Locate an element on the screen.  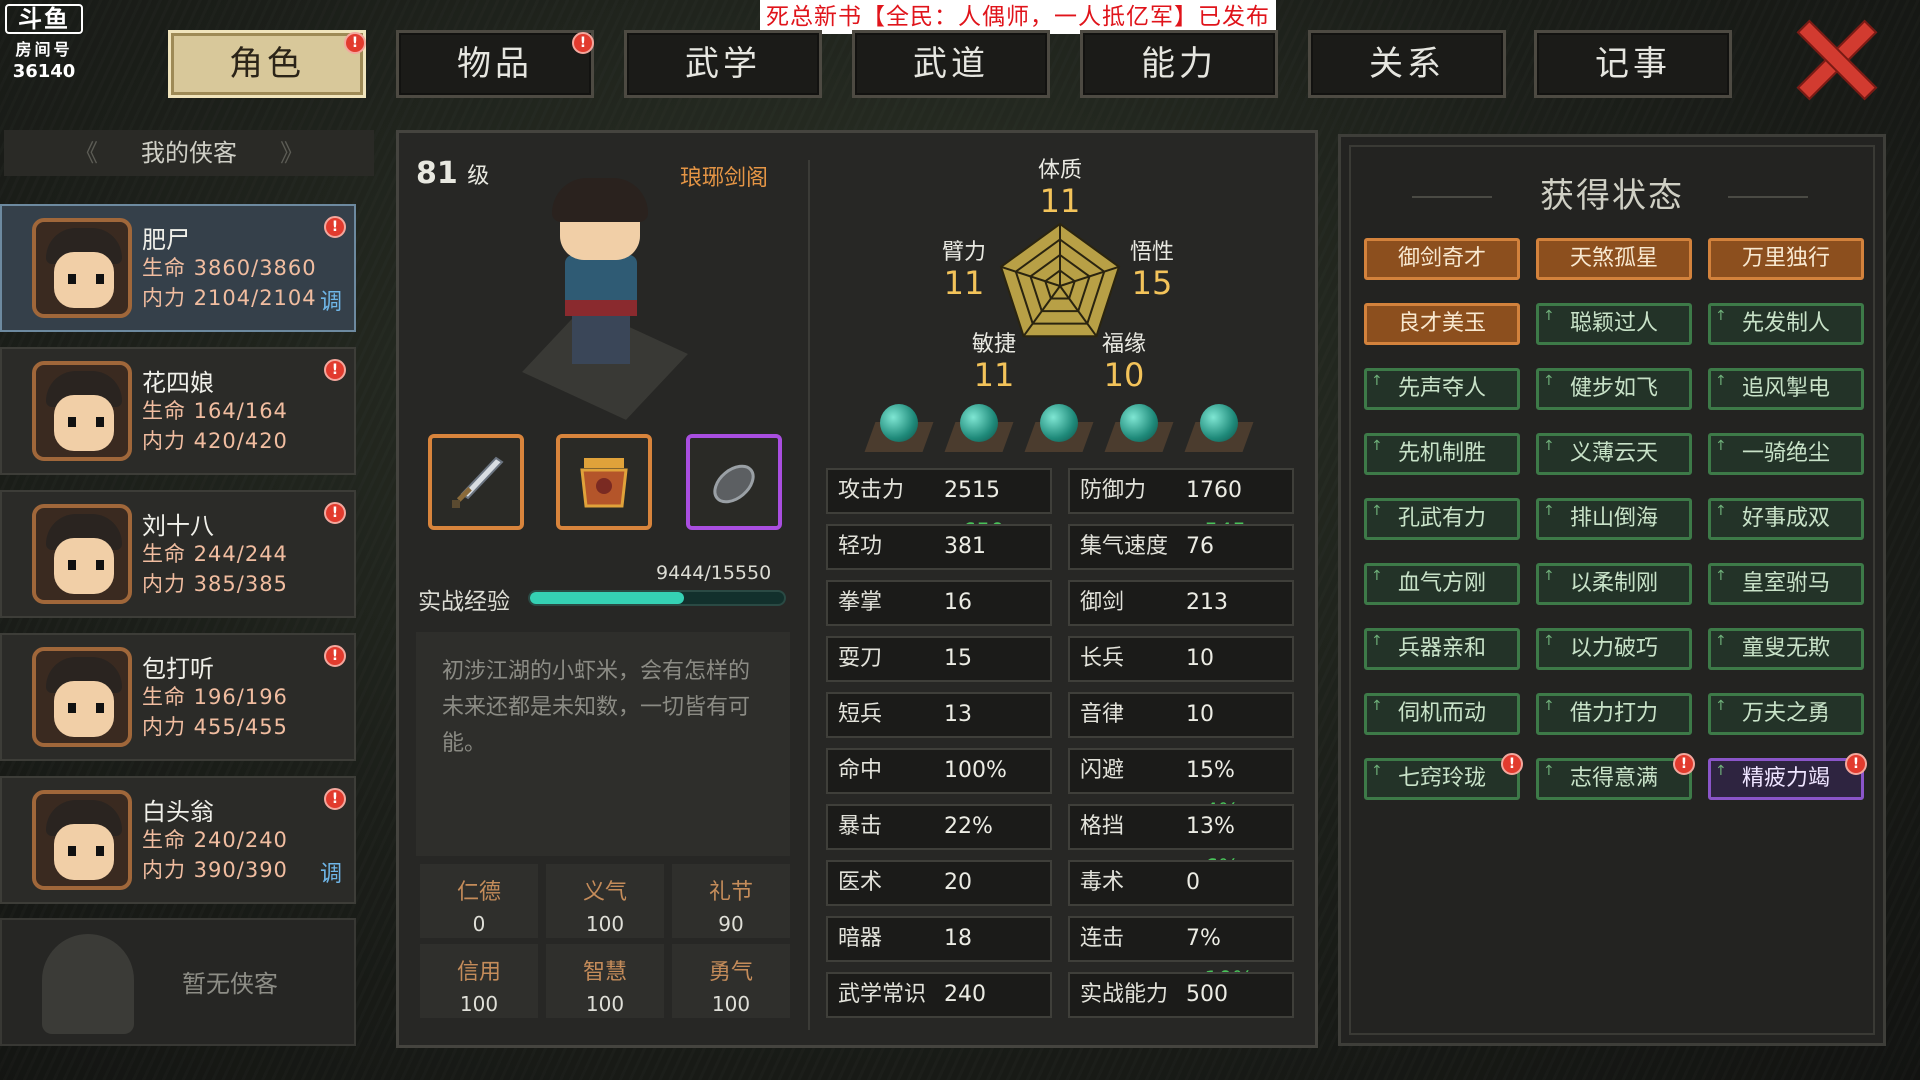
character-name: 白头翁 is located at coordinates (178, 812).